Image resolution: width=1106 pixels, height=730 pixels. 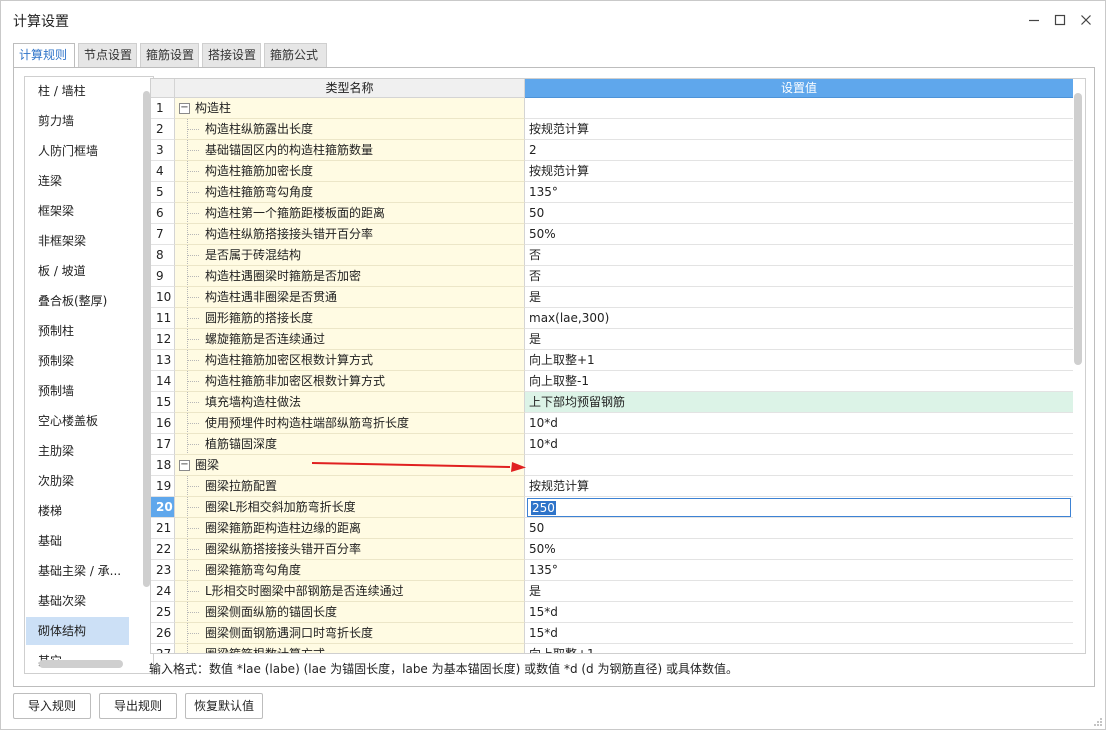 What do you see at coordinates (169, 55) in the screenshot?
I see `tab-stirrup-settings: 箍筋设置` at bounding box center [169, 55].